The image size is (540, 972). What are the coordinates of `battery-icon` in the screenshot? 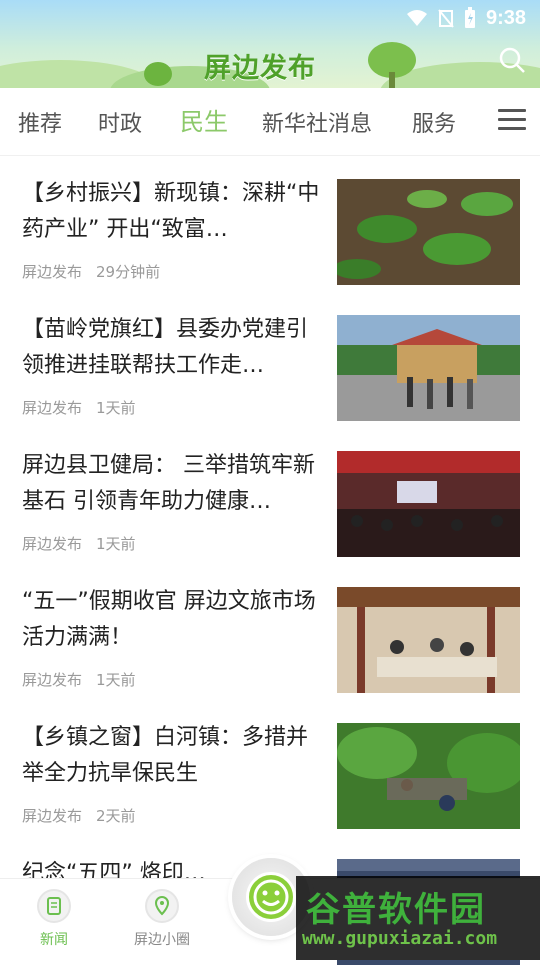 It's located at (469, 17).